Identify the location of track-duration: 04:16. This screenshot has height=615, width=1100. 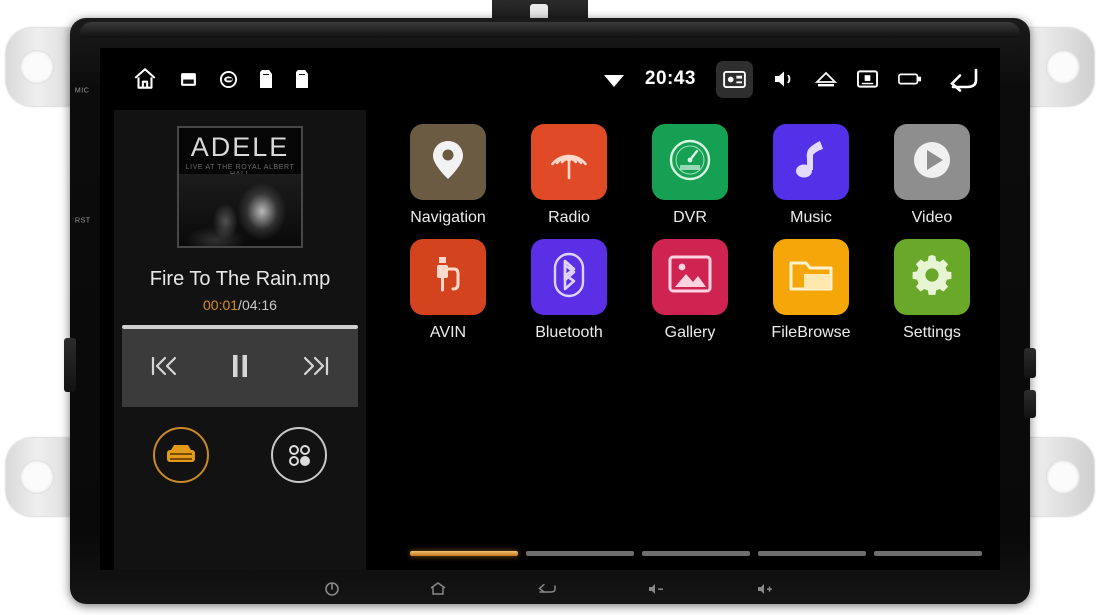
(259, 305).